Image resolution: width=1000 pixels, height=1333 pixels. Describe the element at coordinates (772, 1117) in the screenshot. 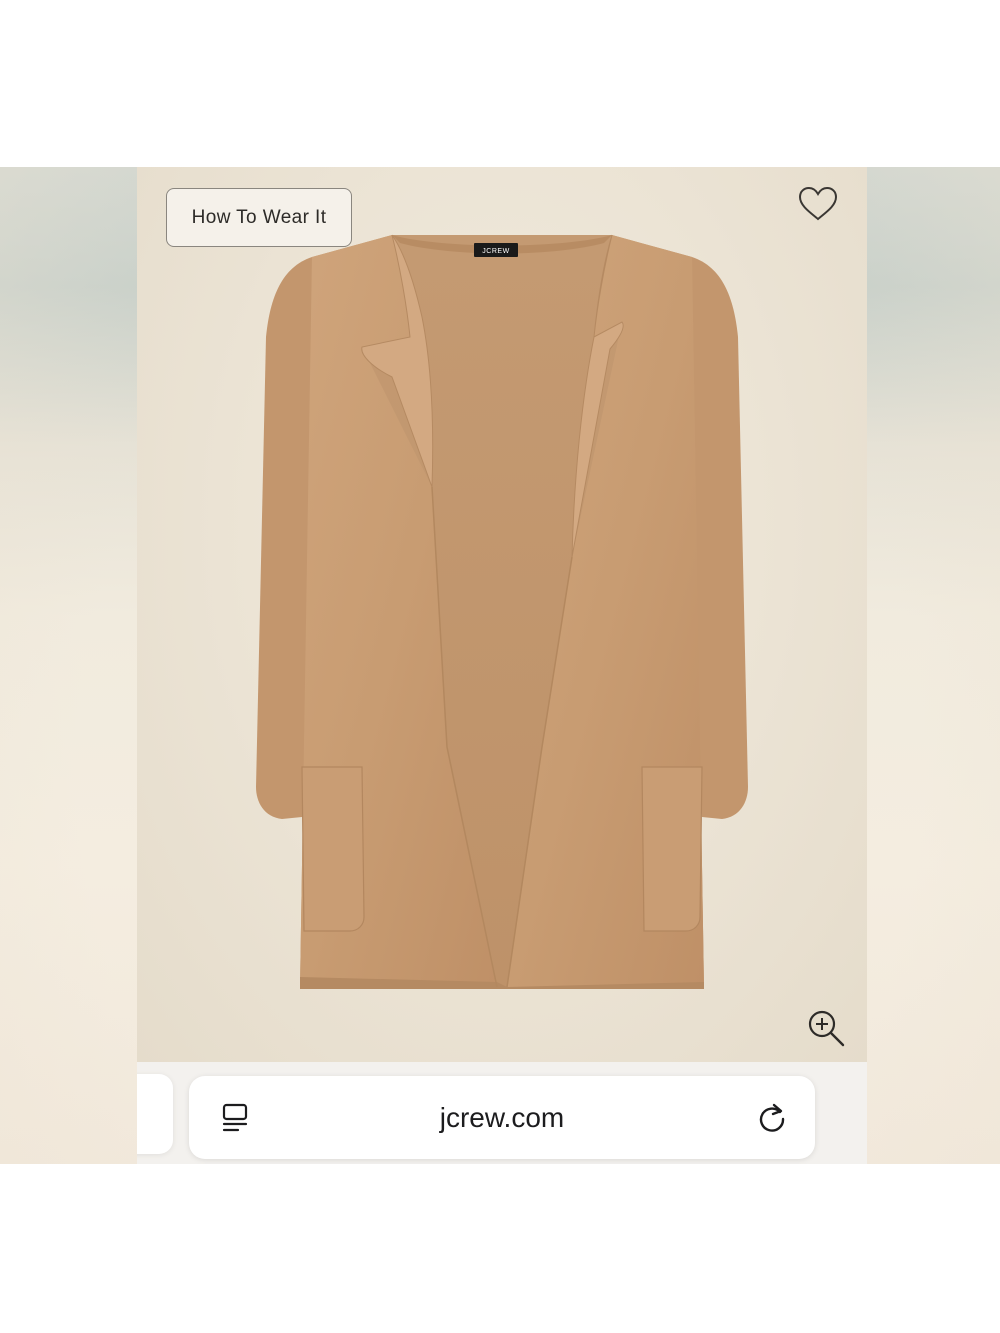

I see `reload-icon` at that location.